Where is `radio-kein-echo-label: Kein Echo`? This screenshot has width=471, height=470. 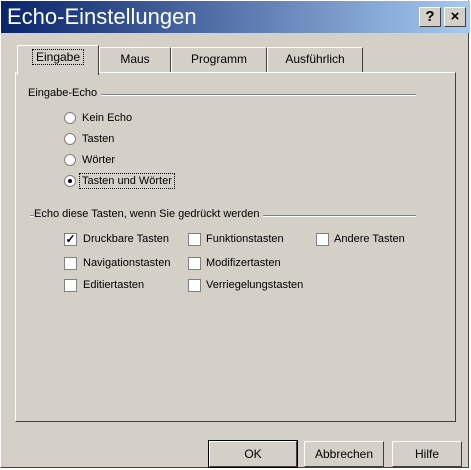
radio-kein-echo-label: Kein Echo is located at coordinates (107, 118).